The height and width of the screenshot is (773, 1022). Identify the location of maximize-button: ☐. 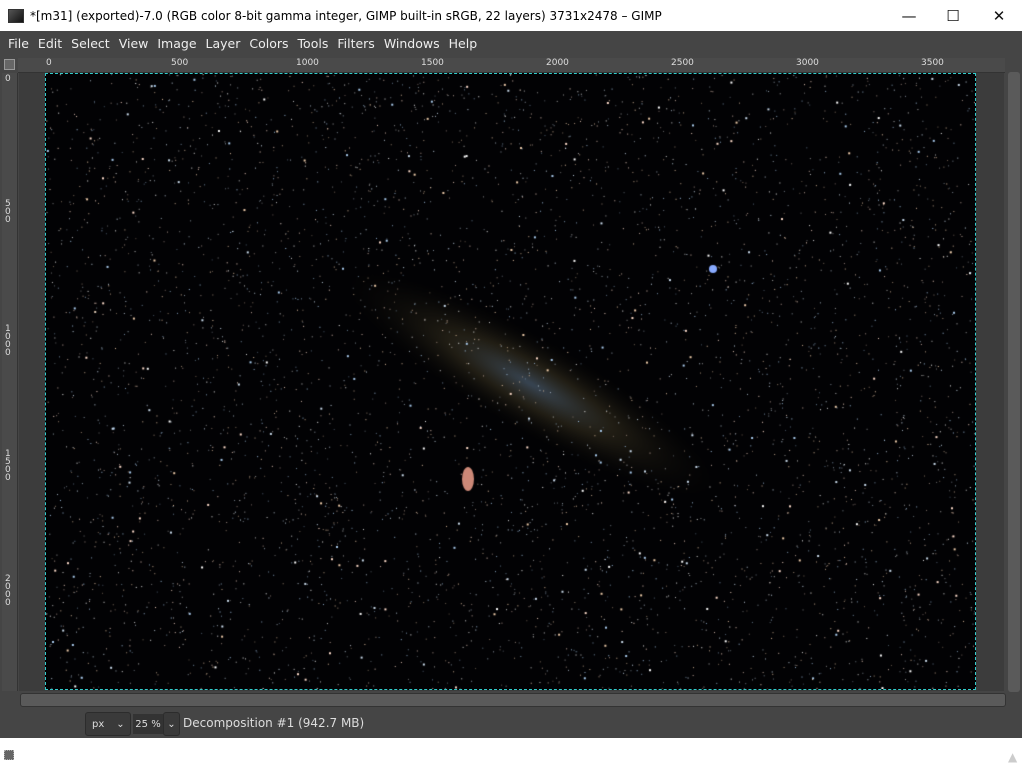
(953, 15).